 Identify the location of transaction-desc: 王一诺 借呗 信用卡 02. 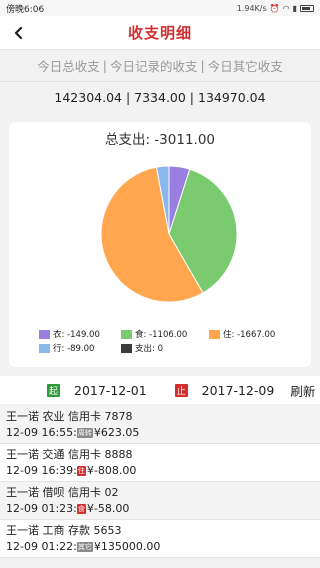
(62, 492).